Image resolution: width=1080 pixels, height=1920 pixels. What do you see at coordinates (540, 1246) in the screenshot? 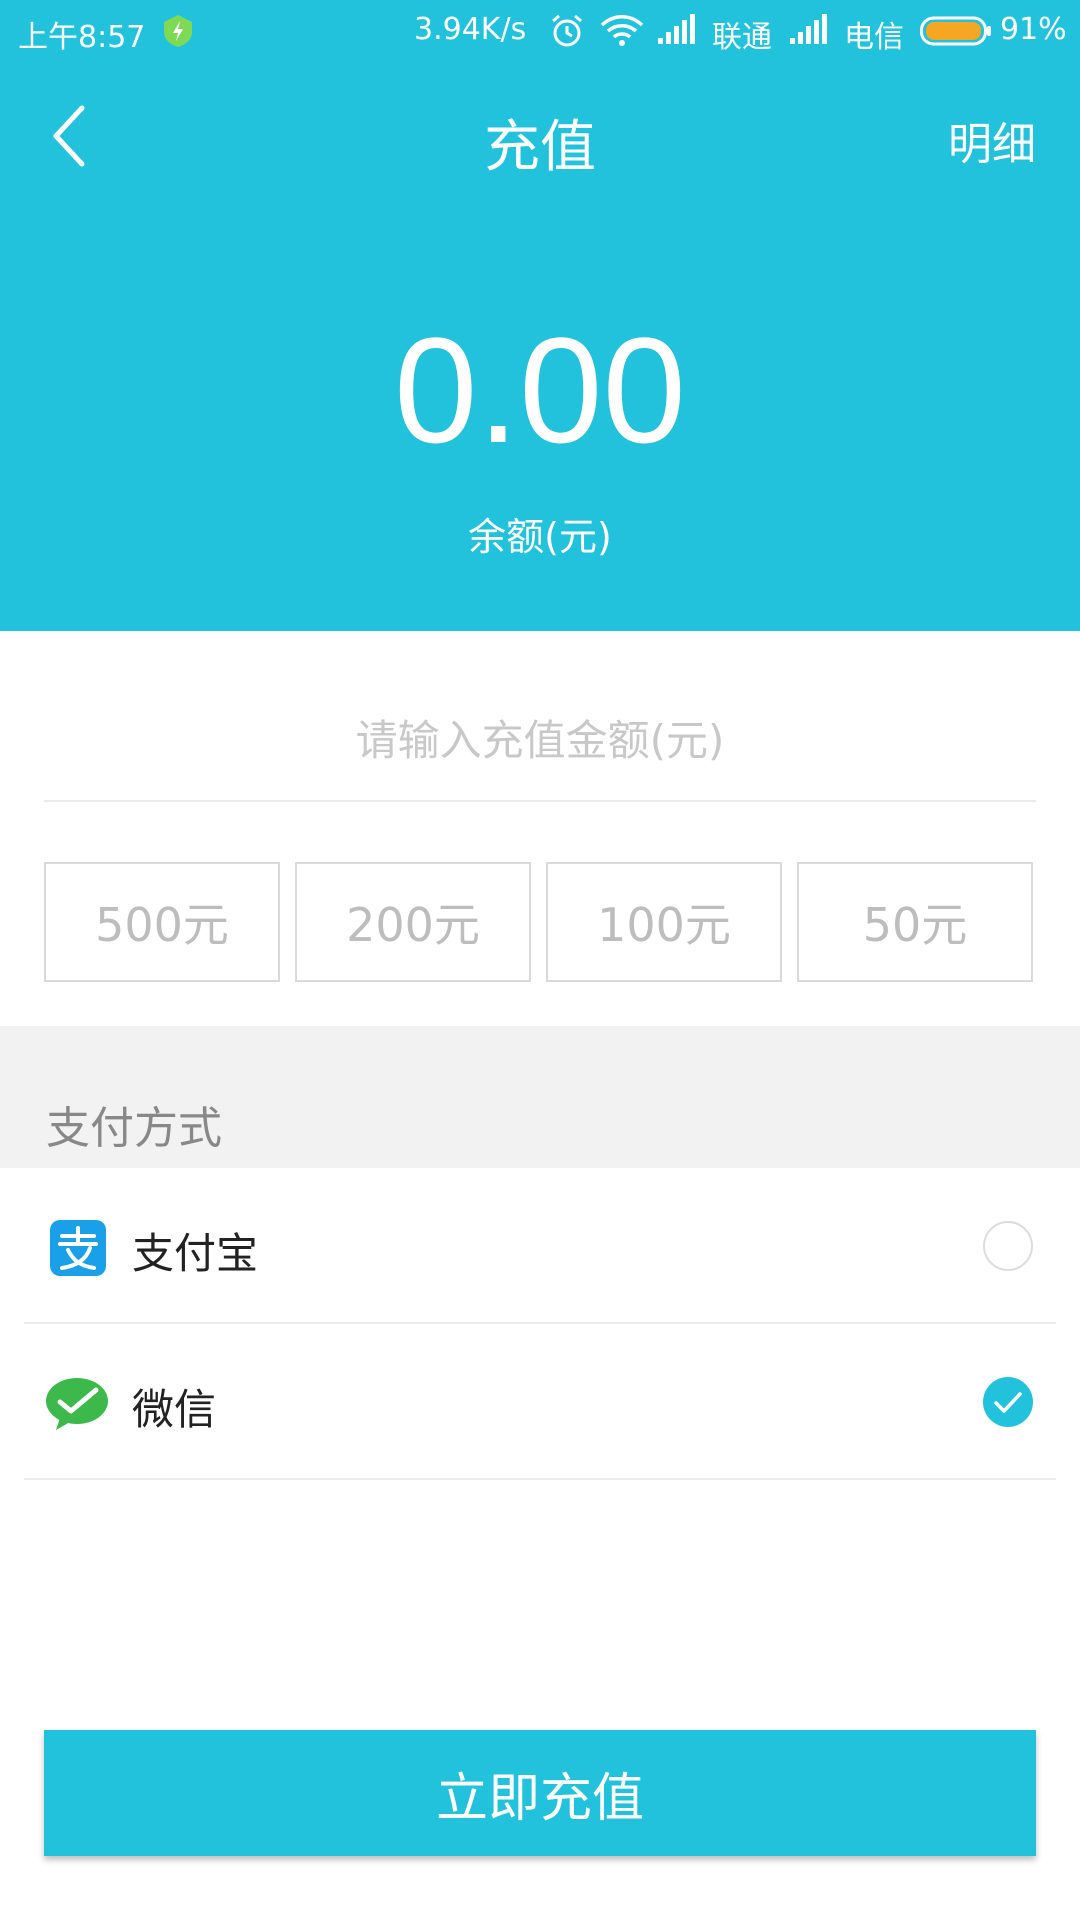
I see `payment-option-alipay: 支付宝` at bounding box center [540, 1246].